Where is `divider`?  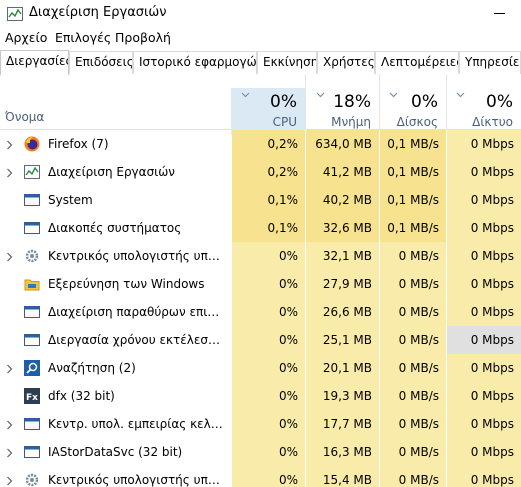
divider is located at coordinates (305, 102).